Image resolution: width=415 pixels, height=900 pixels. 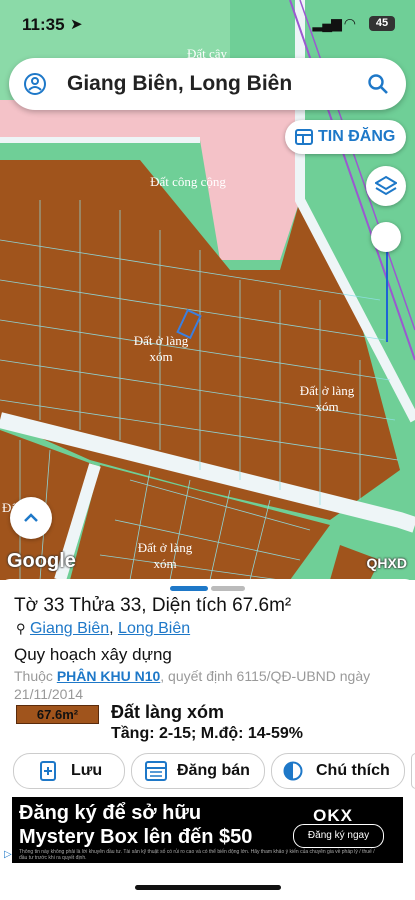 I want to click on expand-up-button, so click(x=31, y=518).